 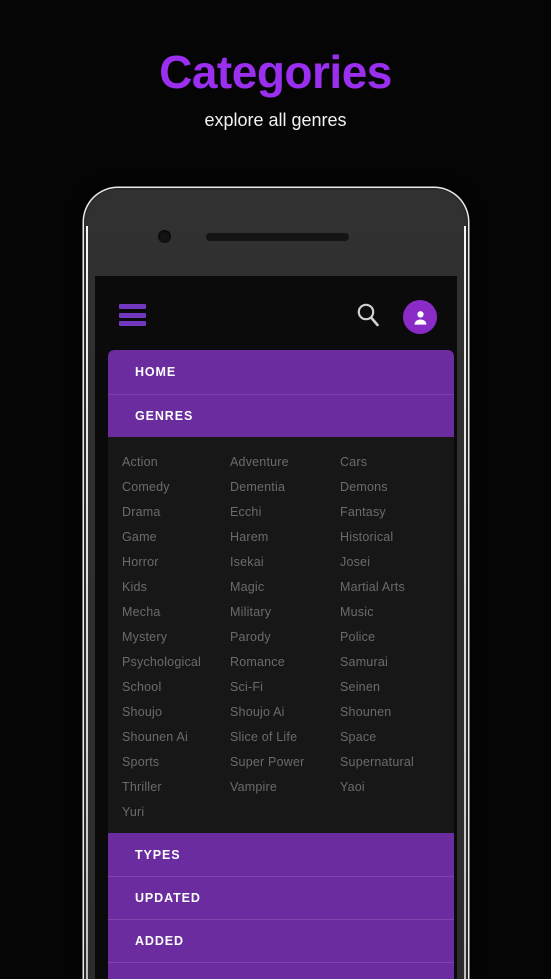 I want to click on genre-item: Harem, so click(x=285, y=537).